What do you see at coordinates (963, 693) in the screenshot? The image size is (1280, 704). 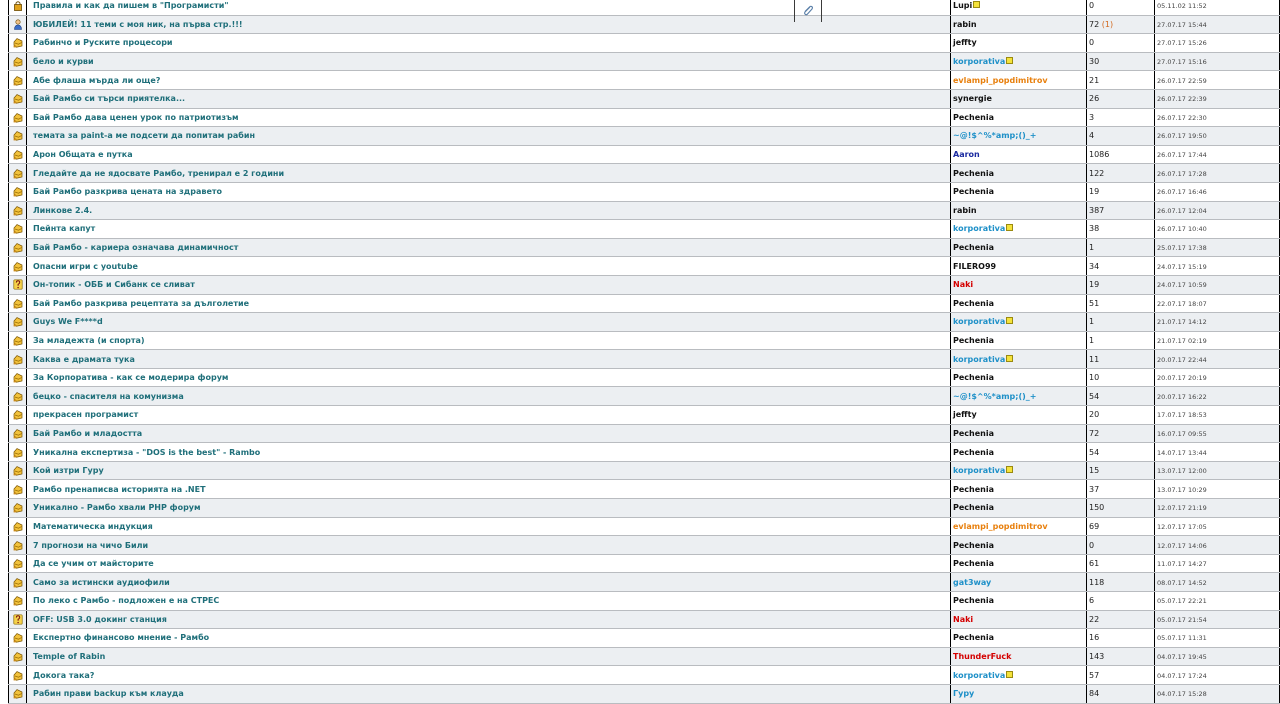 I see `author-link: Гуру` at bounding box center [963, 693].